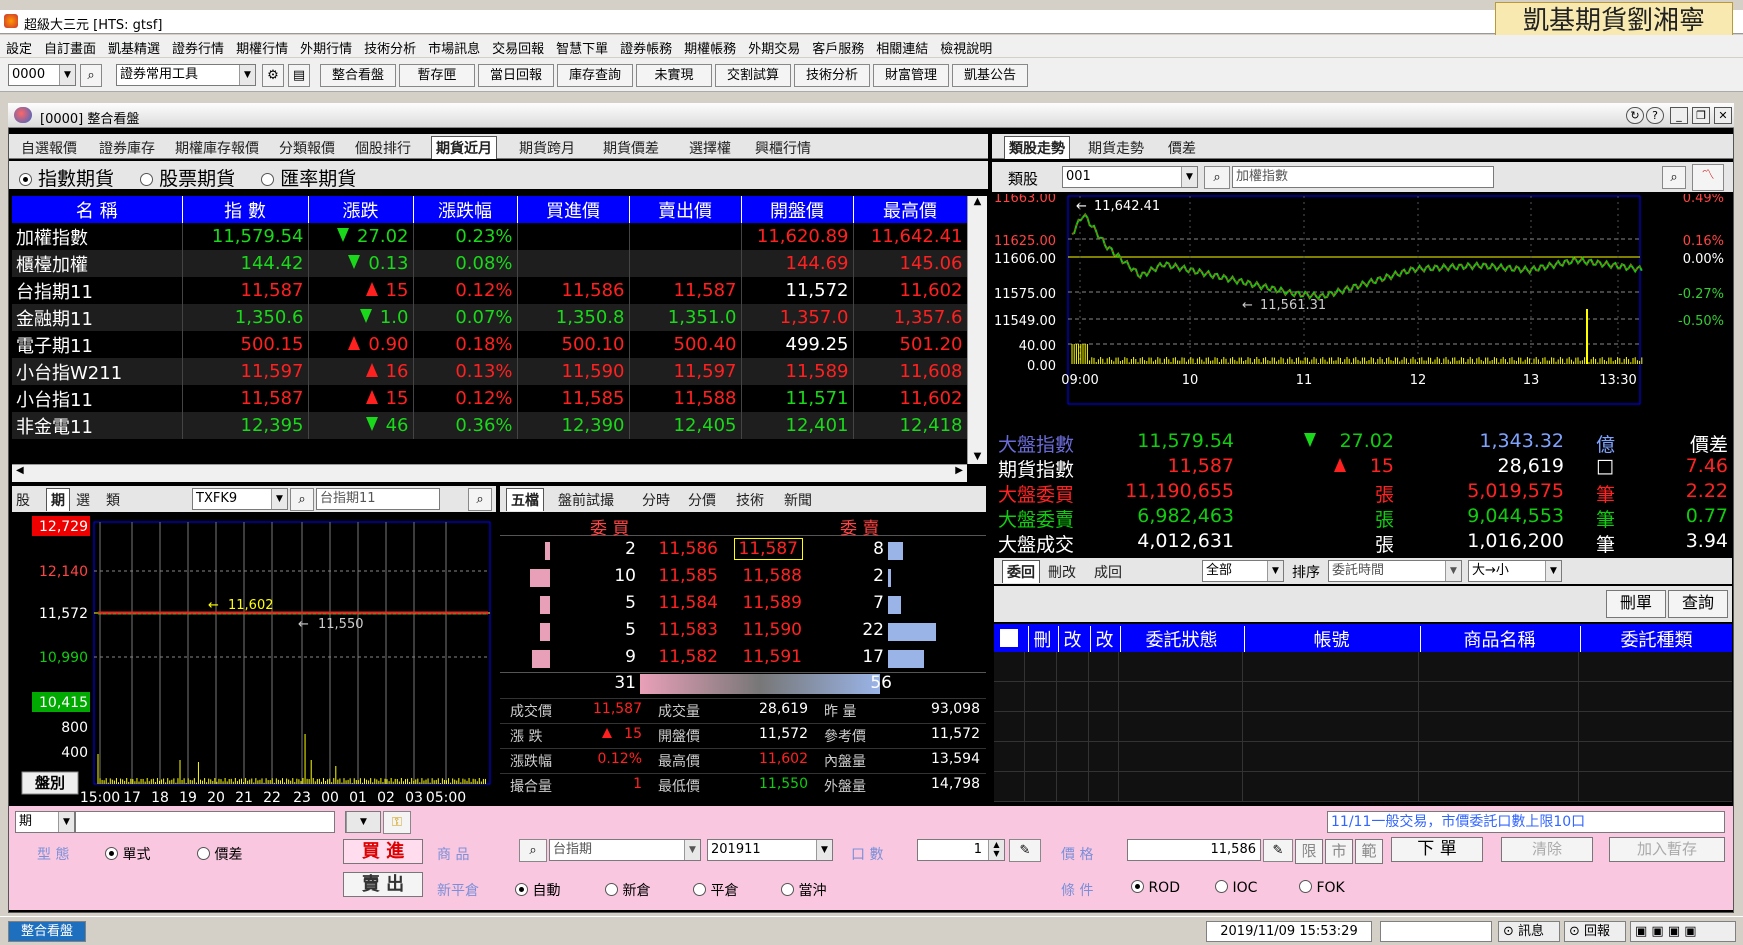 The width and height of the screenshot is (1743, 945). Describe the element at coordinates (977, 201) in the screenshot. I see `scroll-up-icon: ▲` at that location.